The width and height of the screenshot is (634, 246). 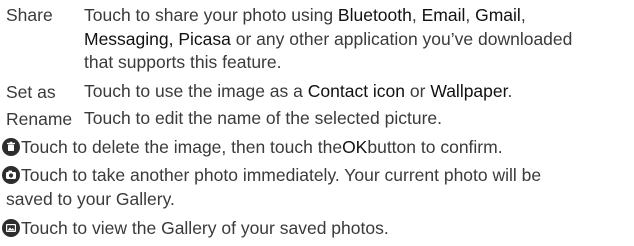 What do you see at coordinates (29, 15) in the screenshot?
I see `term-share: Share` at bounding box center [29, 15].